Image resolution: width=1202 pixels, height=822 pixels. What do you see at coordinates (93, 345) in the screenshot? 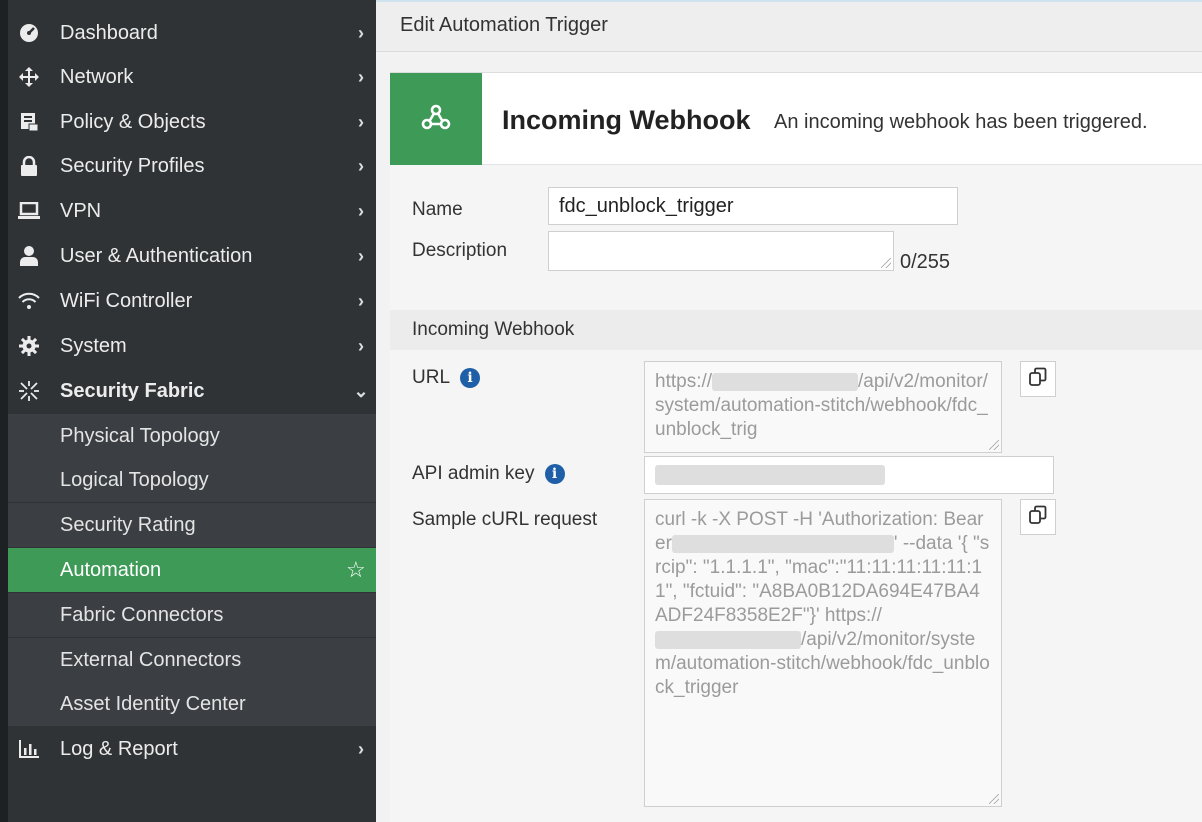
I see `sidebar-item-label: System` at bounding box center [93, 345].